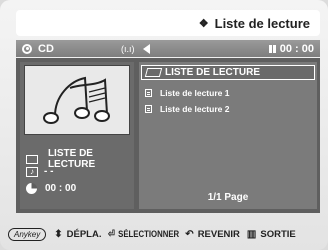 The image size is (328, 250). What do you see at coordinates (272, 48) in the screenshot?
I see `pause-icon` at bounding box center [272, 48].